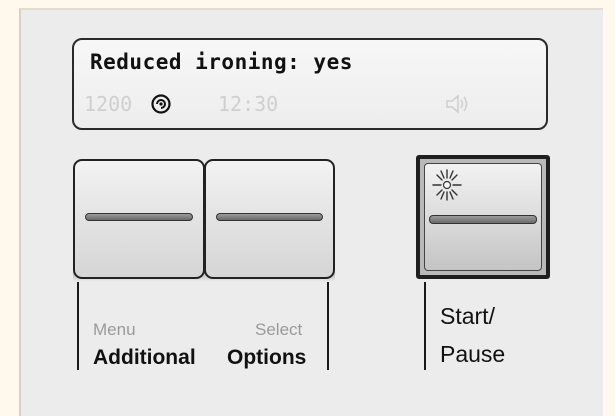 This screenshot has width=615, height=416. I want to click on speaker-icon, so click(457, 104).